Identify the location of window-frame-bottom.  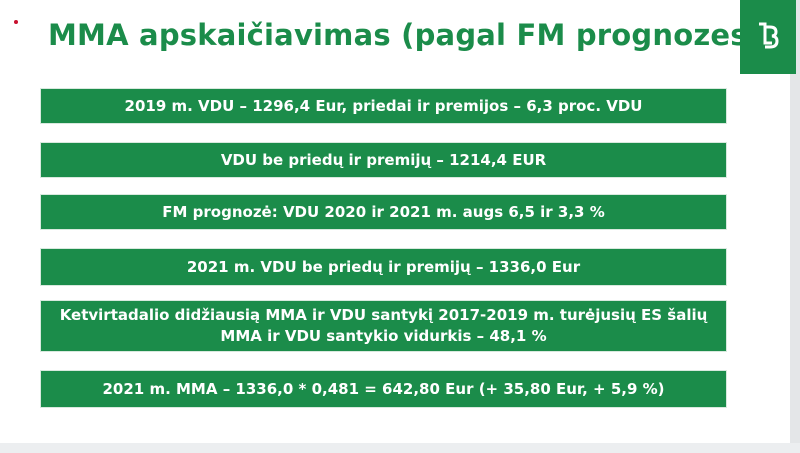
(400, 448).